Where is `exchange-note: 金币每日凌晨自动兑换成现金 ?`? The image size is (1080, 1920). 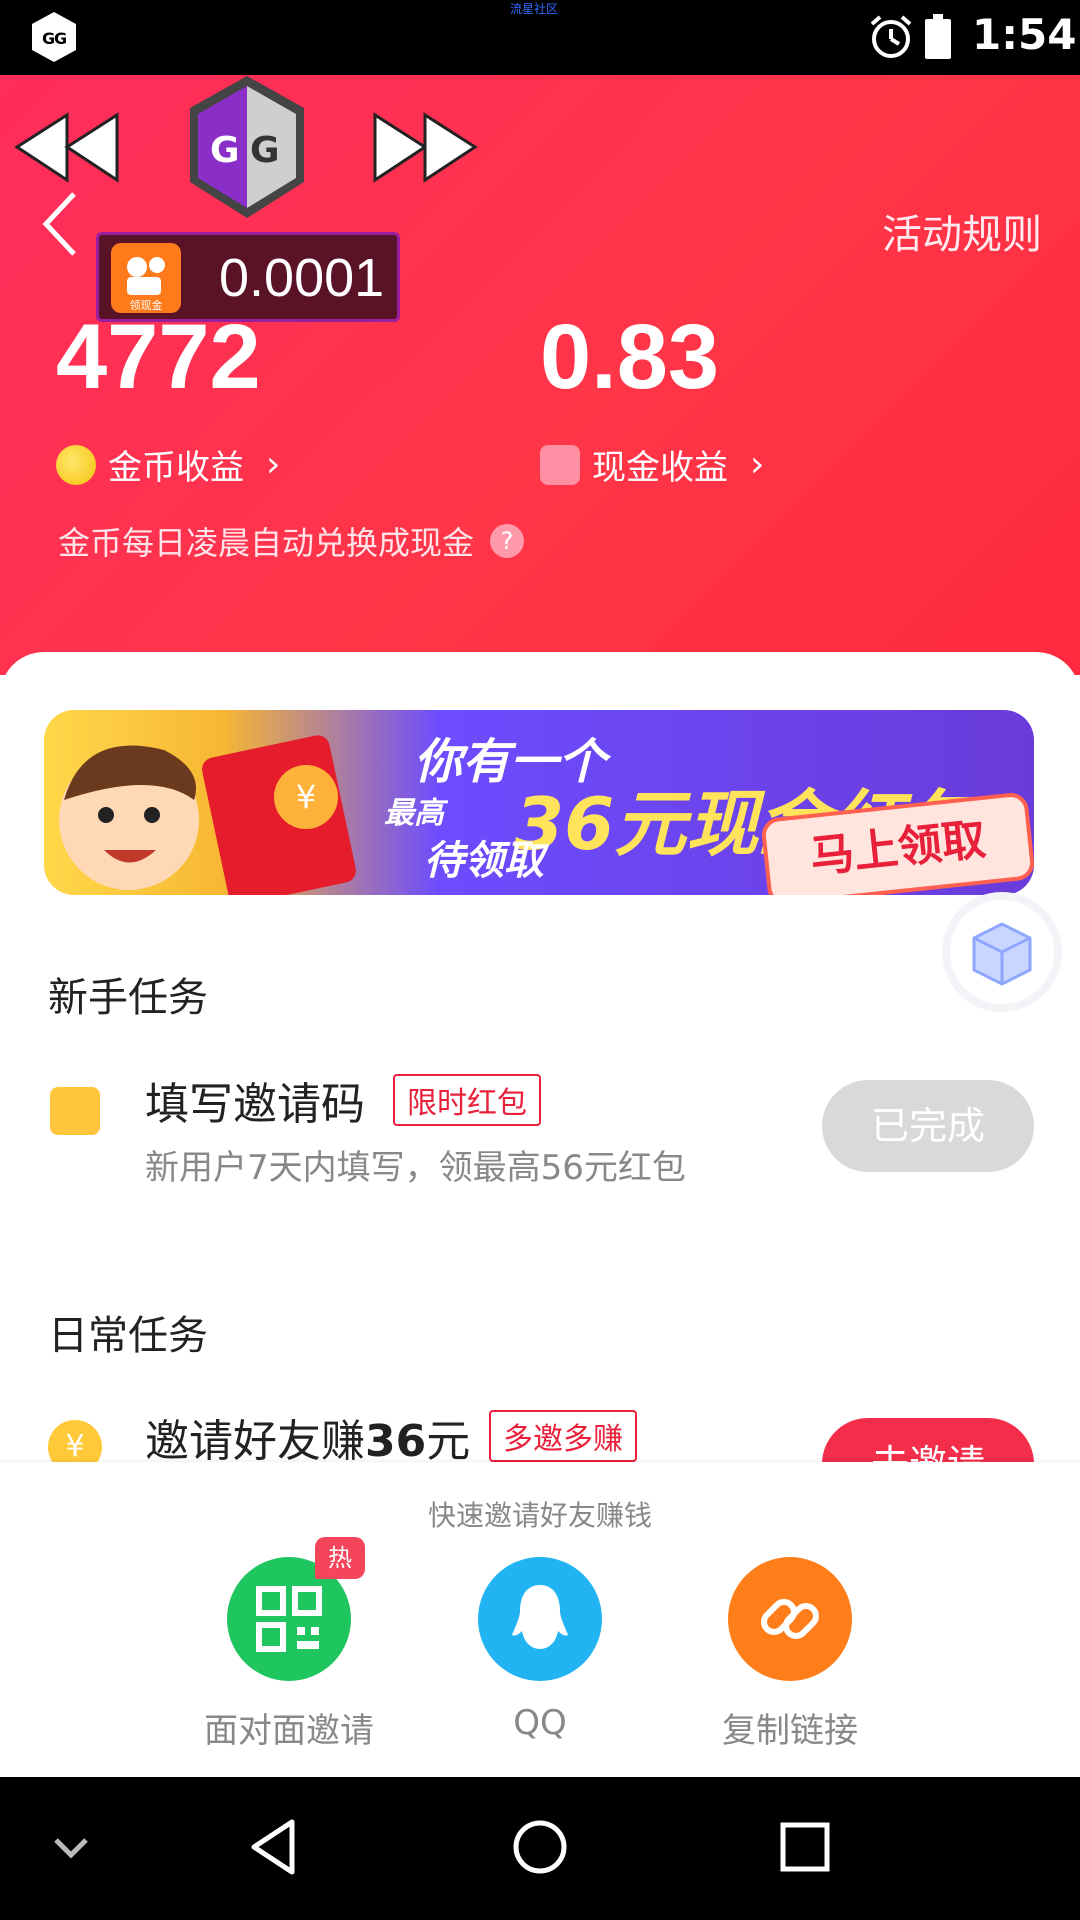 exchange-note: 金币每日凌晨自动兑换成现金 ? is located at coordinates (291, 541).